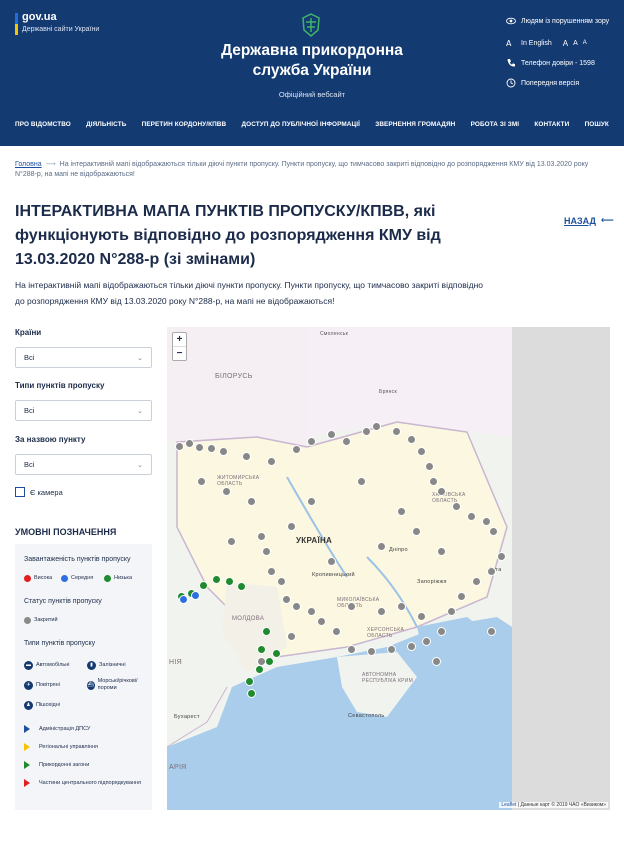 The width and height of the screenshot is (624, 845). Describe the element at coordinates (300, 124) in the screenshot. I see `nav-public-info: ДОСТУП ДО ПУБЛІЧНОЇ ІНФОРМАЦІЇ` at that location.